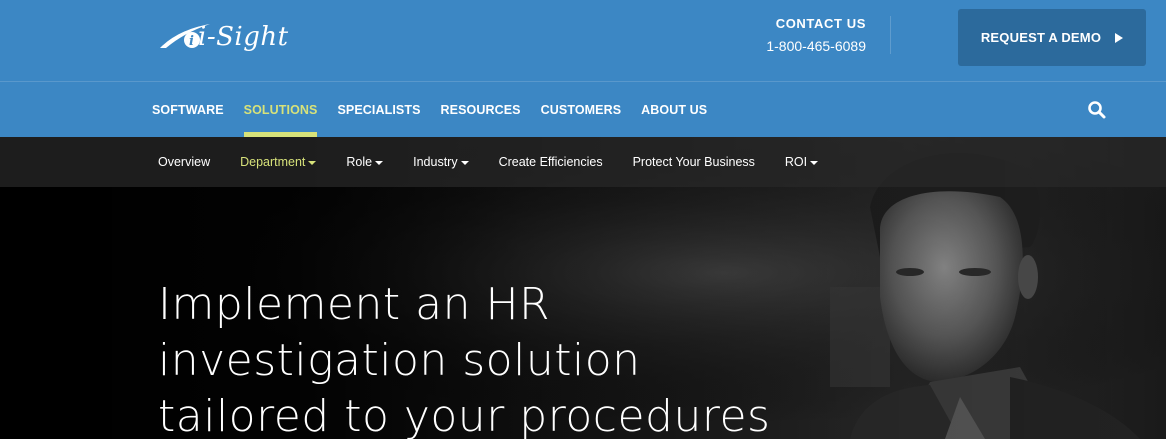  What do you see at coordinates (803, 46) in the screenshot?
I see `phone-number: 1-800-465-6089` at bounding box center [803, 46].